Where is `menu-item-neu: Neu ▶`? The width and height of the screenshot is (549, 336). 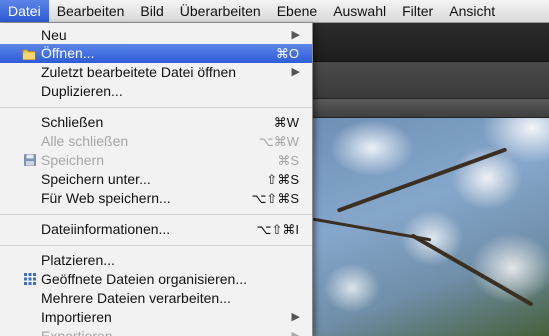 menu-item-neu: Neu ▶ is located at coordinates (156, 35).